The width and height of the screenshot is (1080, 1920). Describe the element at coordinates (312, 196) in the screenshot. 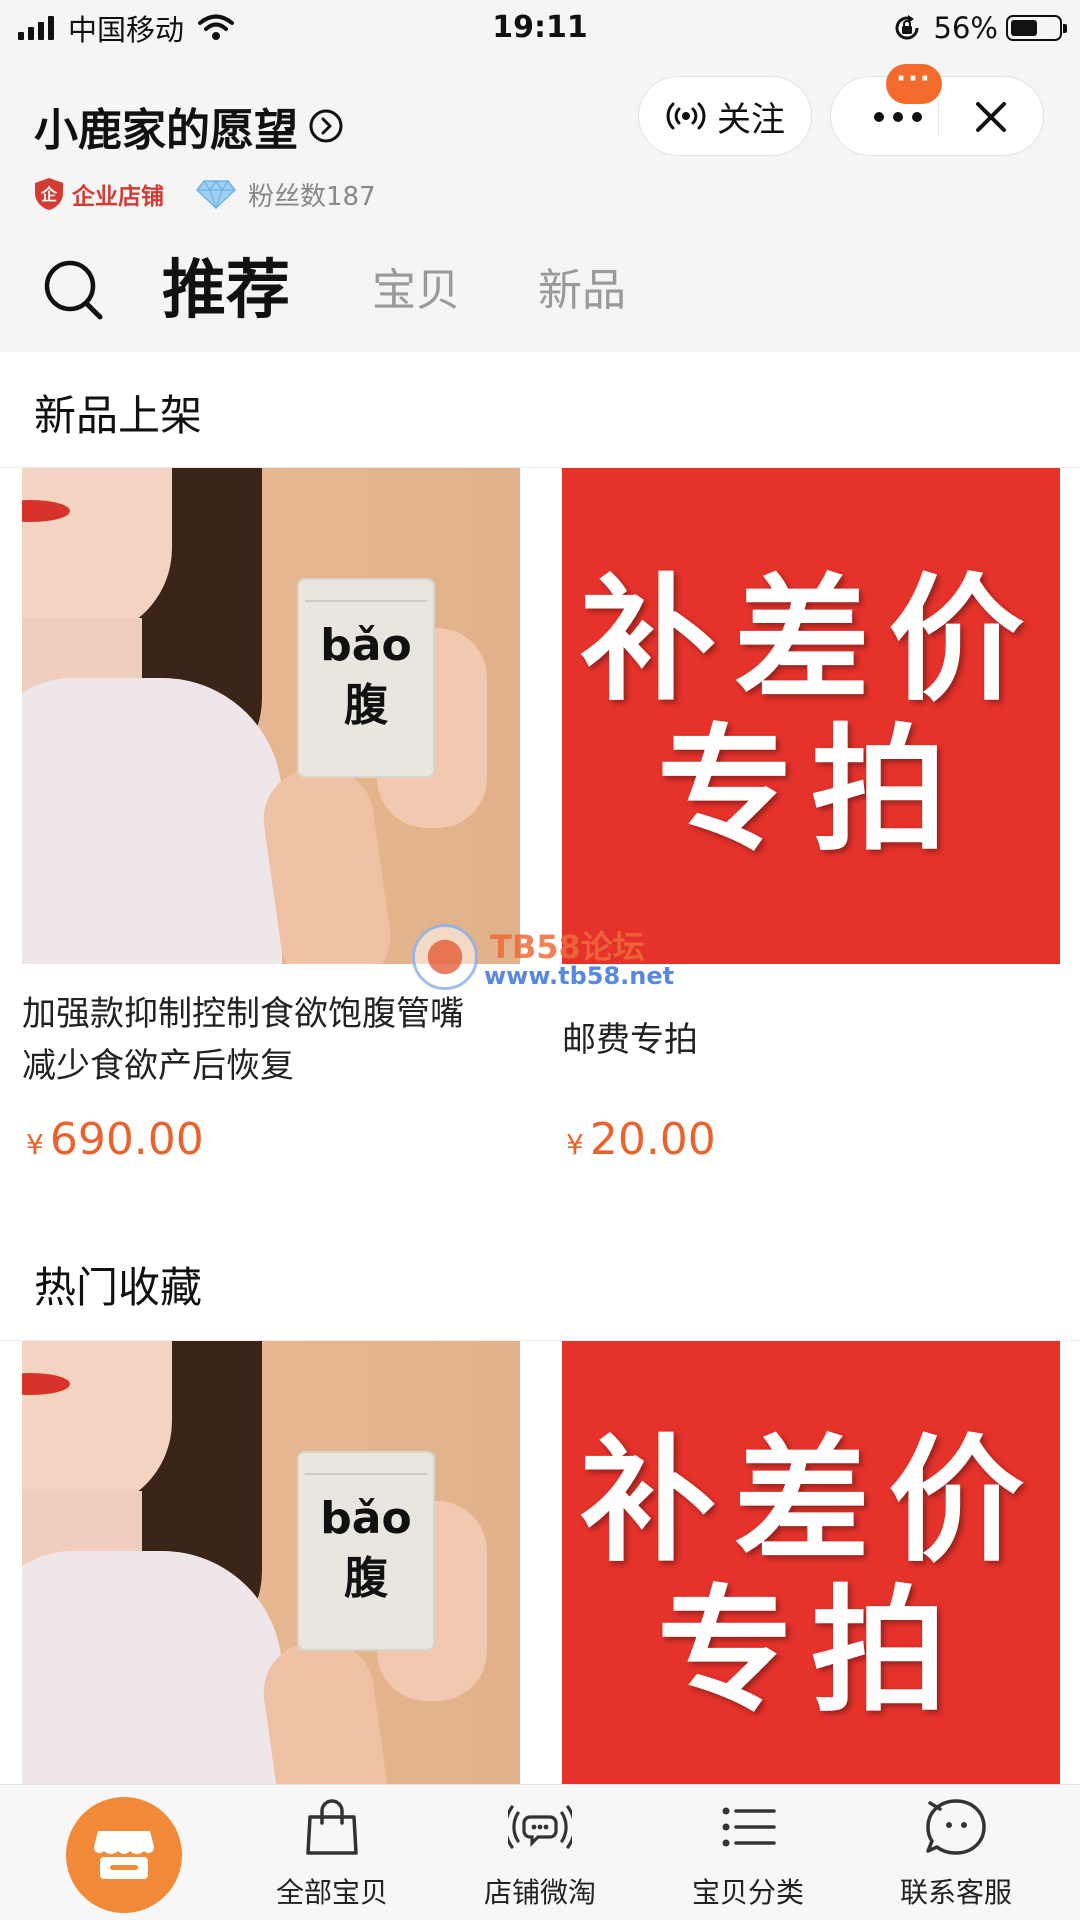

I see `fans-count: 粉丝数187` at that location.